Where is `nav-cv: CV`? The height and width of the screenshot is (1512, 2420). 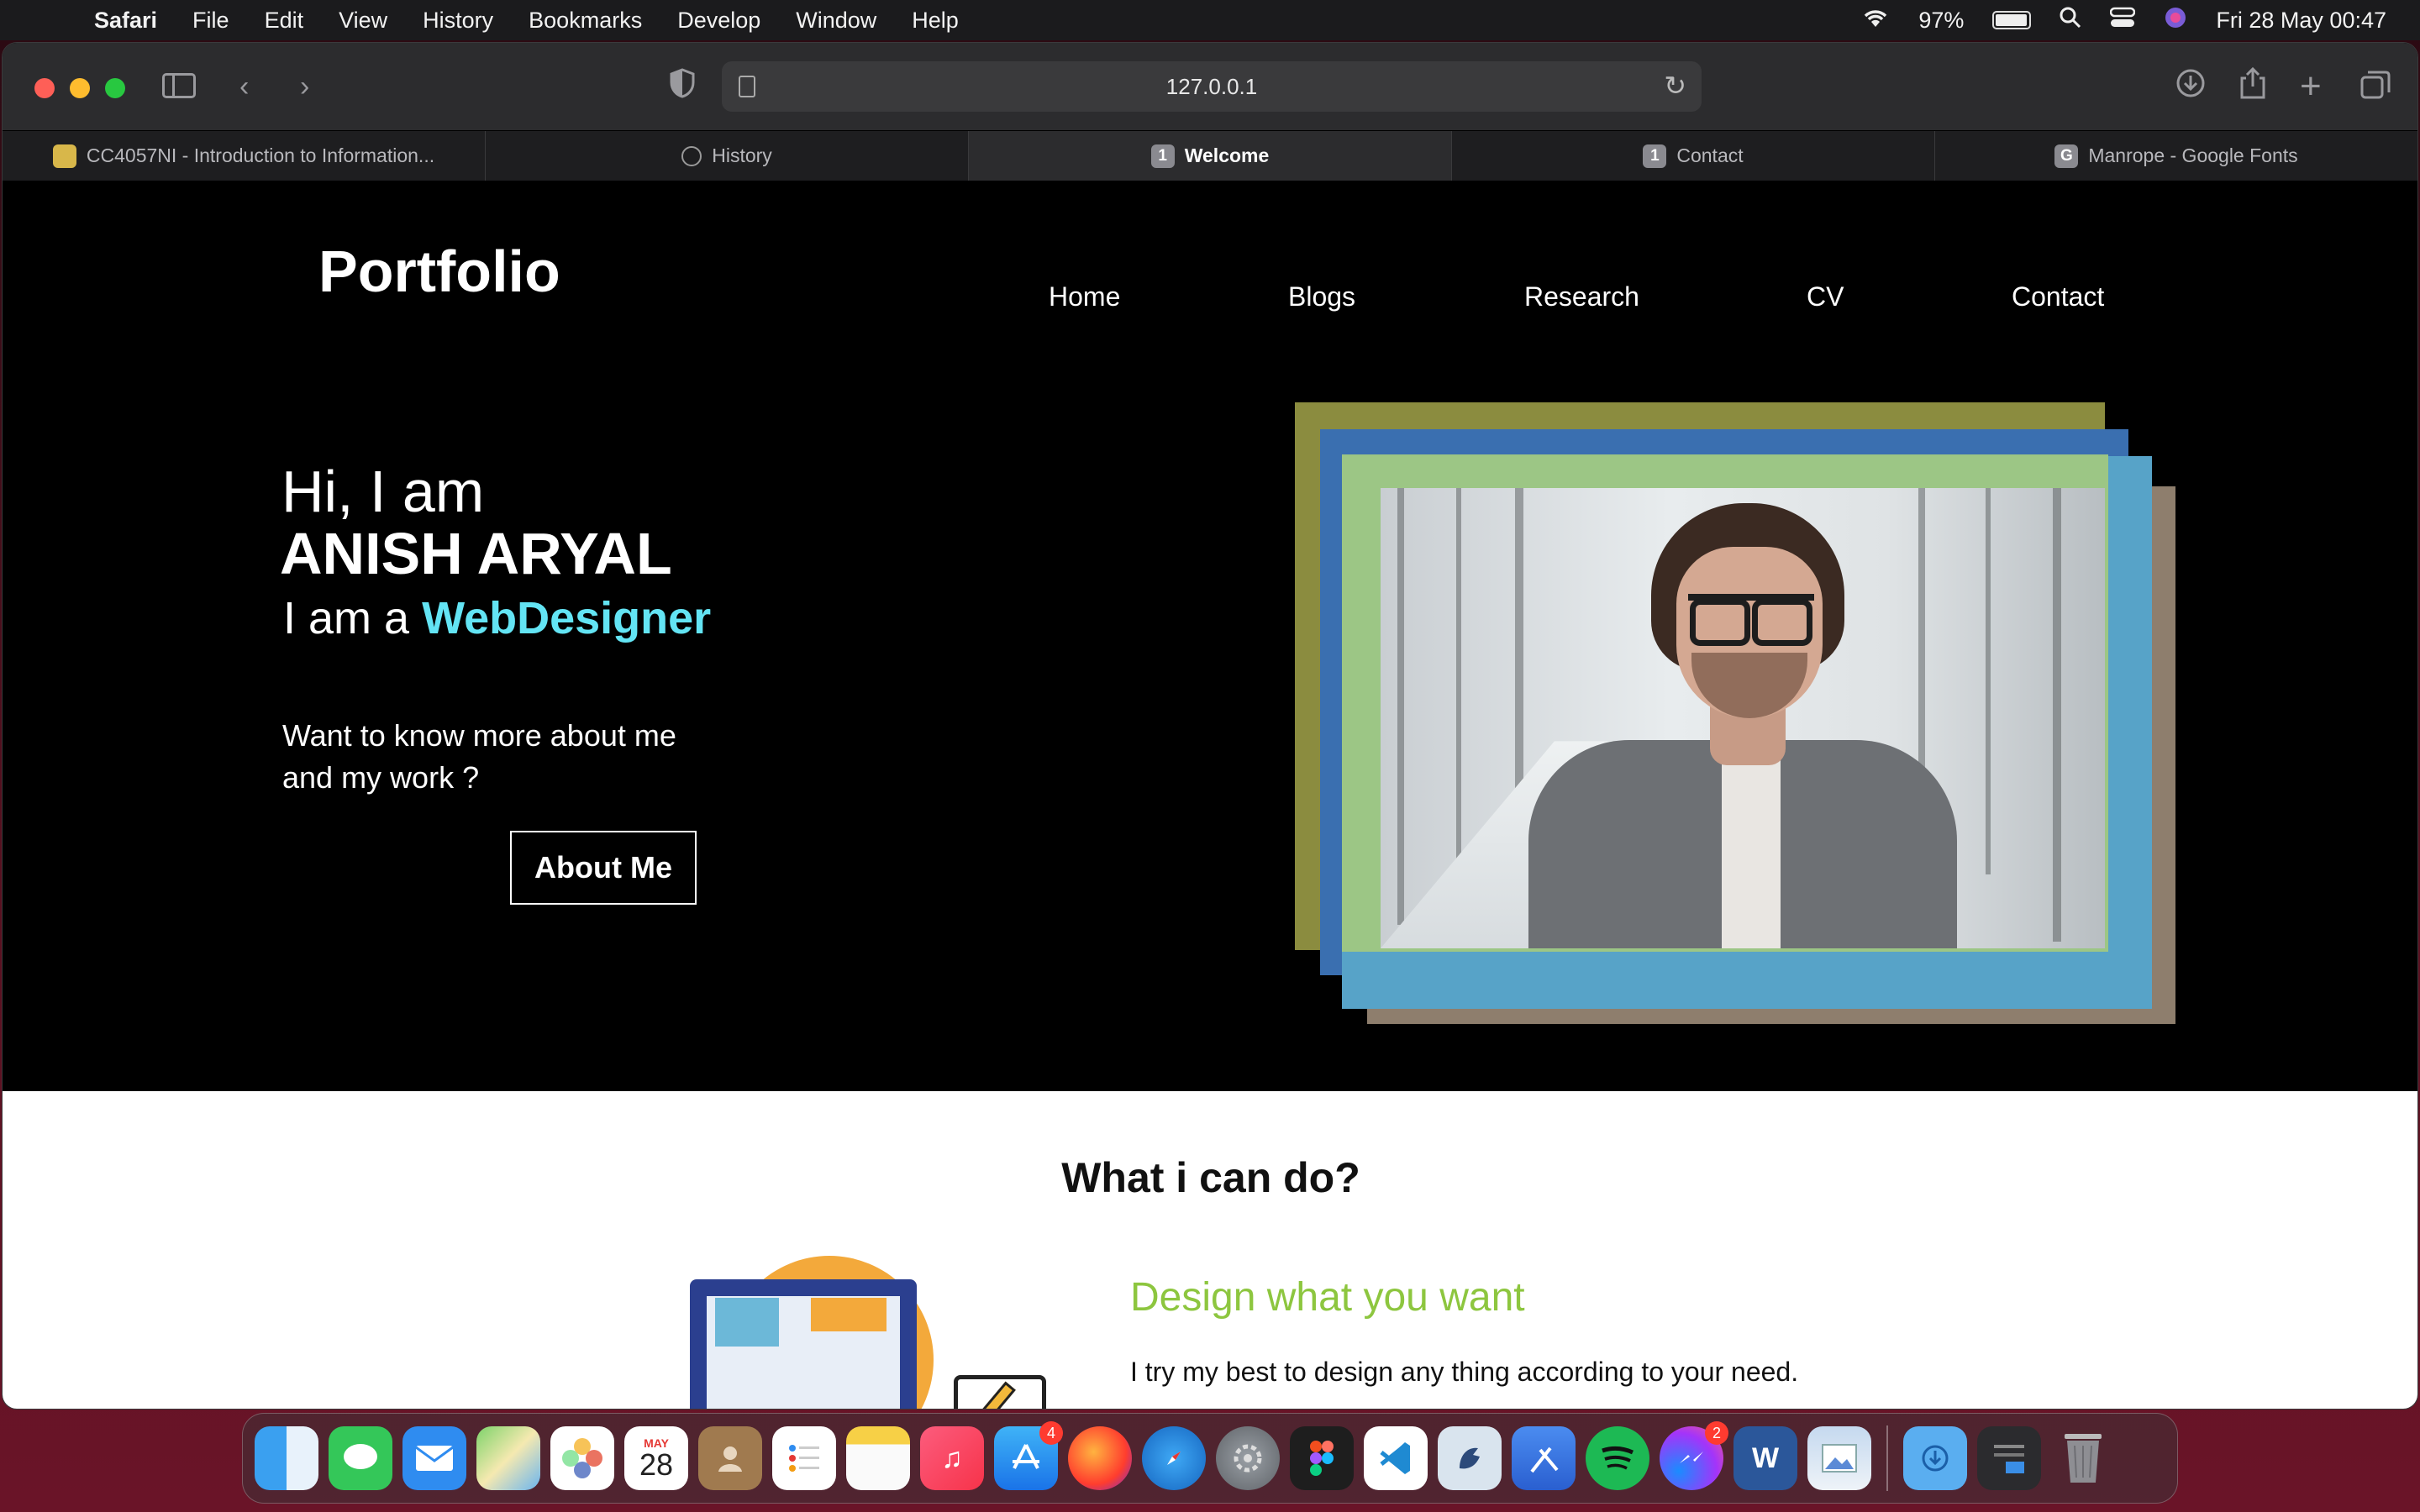
nav-cv: CV is located at coordinates (1825, 296).